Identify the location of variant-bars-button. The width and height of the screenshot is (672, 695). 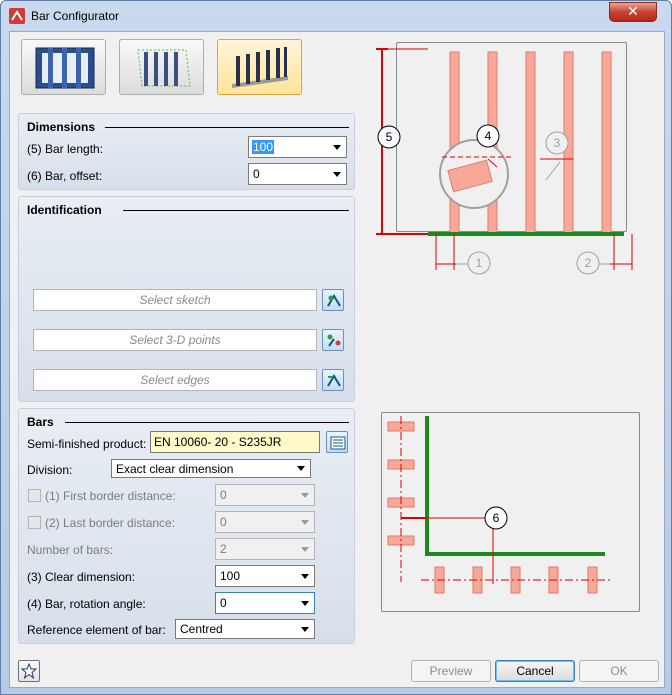
(259, 67).